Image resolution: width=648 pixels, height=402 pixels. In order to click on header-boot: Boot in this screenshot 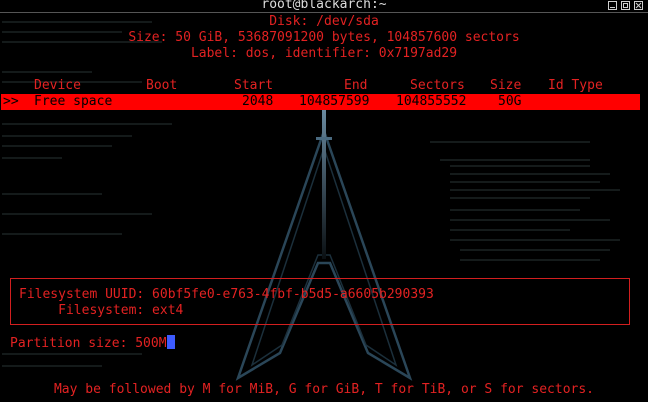, I will do `click(162, 85)`.